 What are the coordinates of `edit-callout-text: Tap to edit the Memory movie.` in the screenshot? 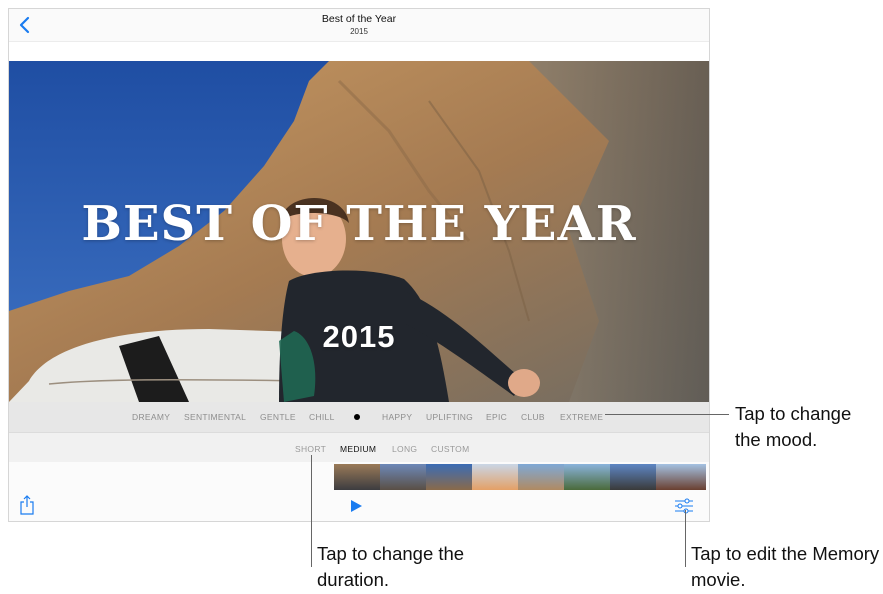 It's located at (785, 566).